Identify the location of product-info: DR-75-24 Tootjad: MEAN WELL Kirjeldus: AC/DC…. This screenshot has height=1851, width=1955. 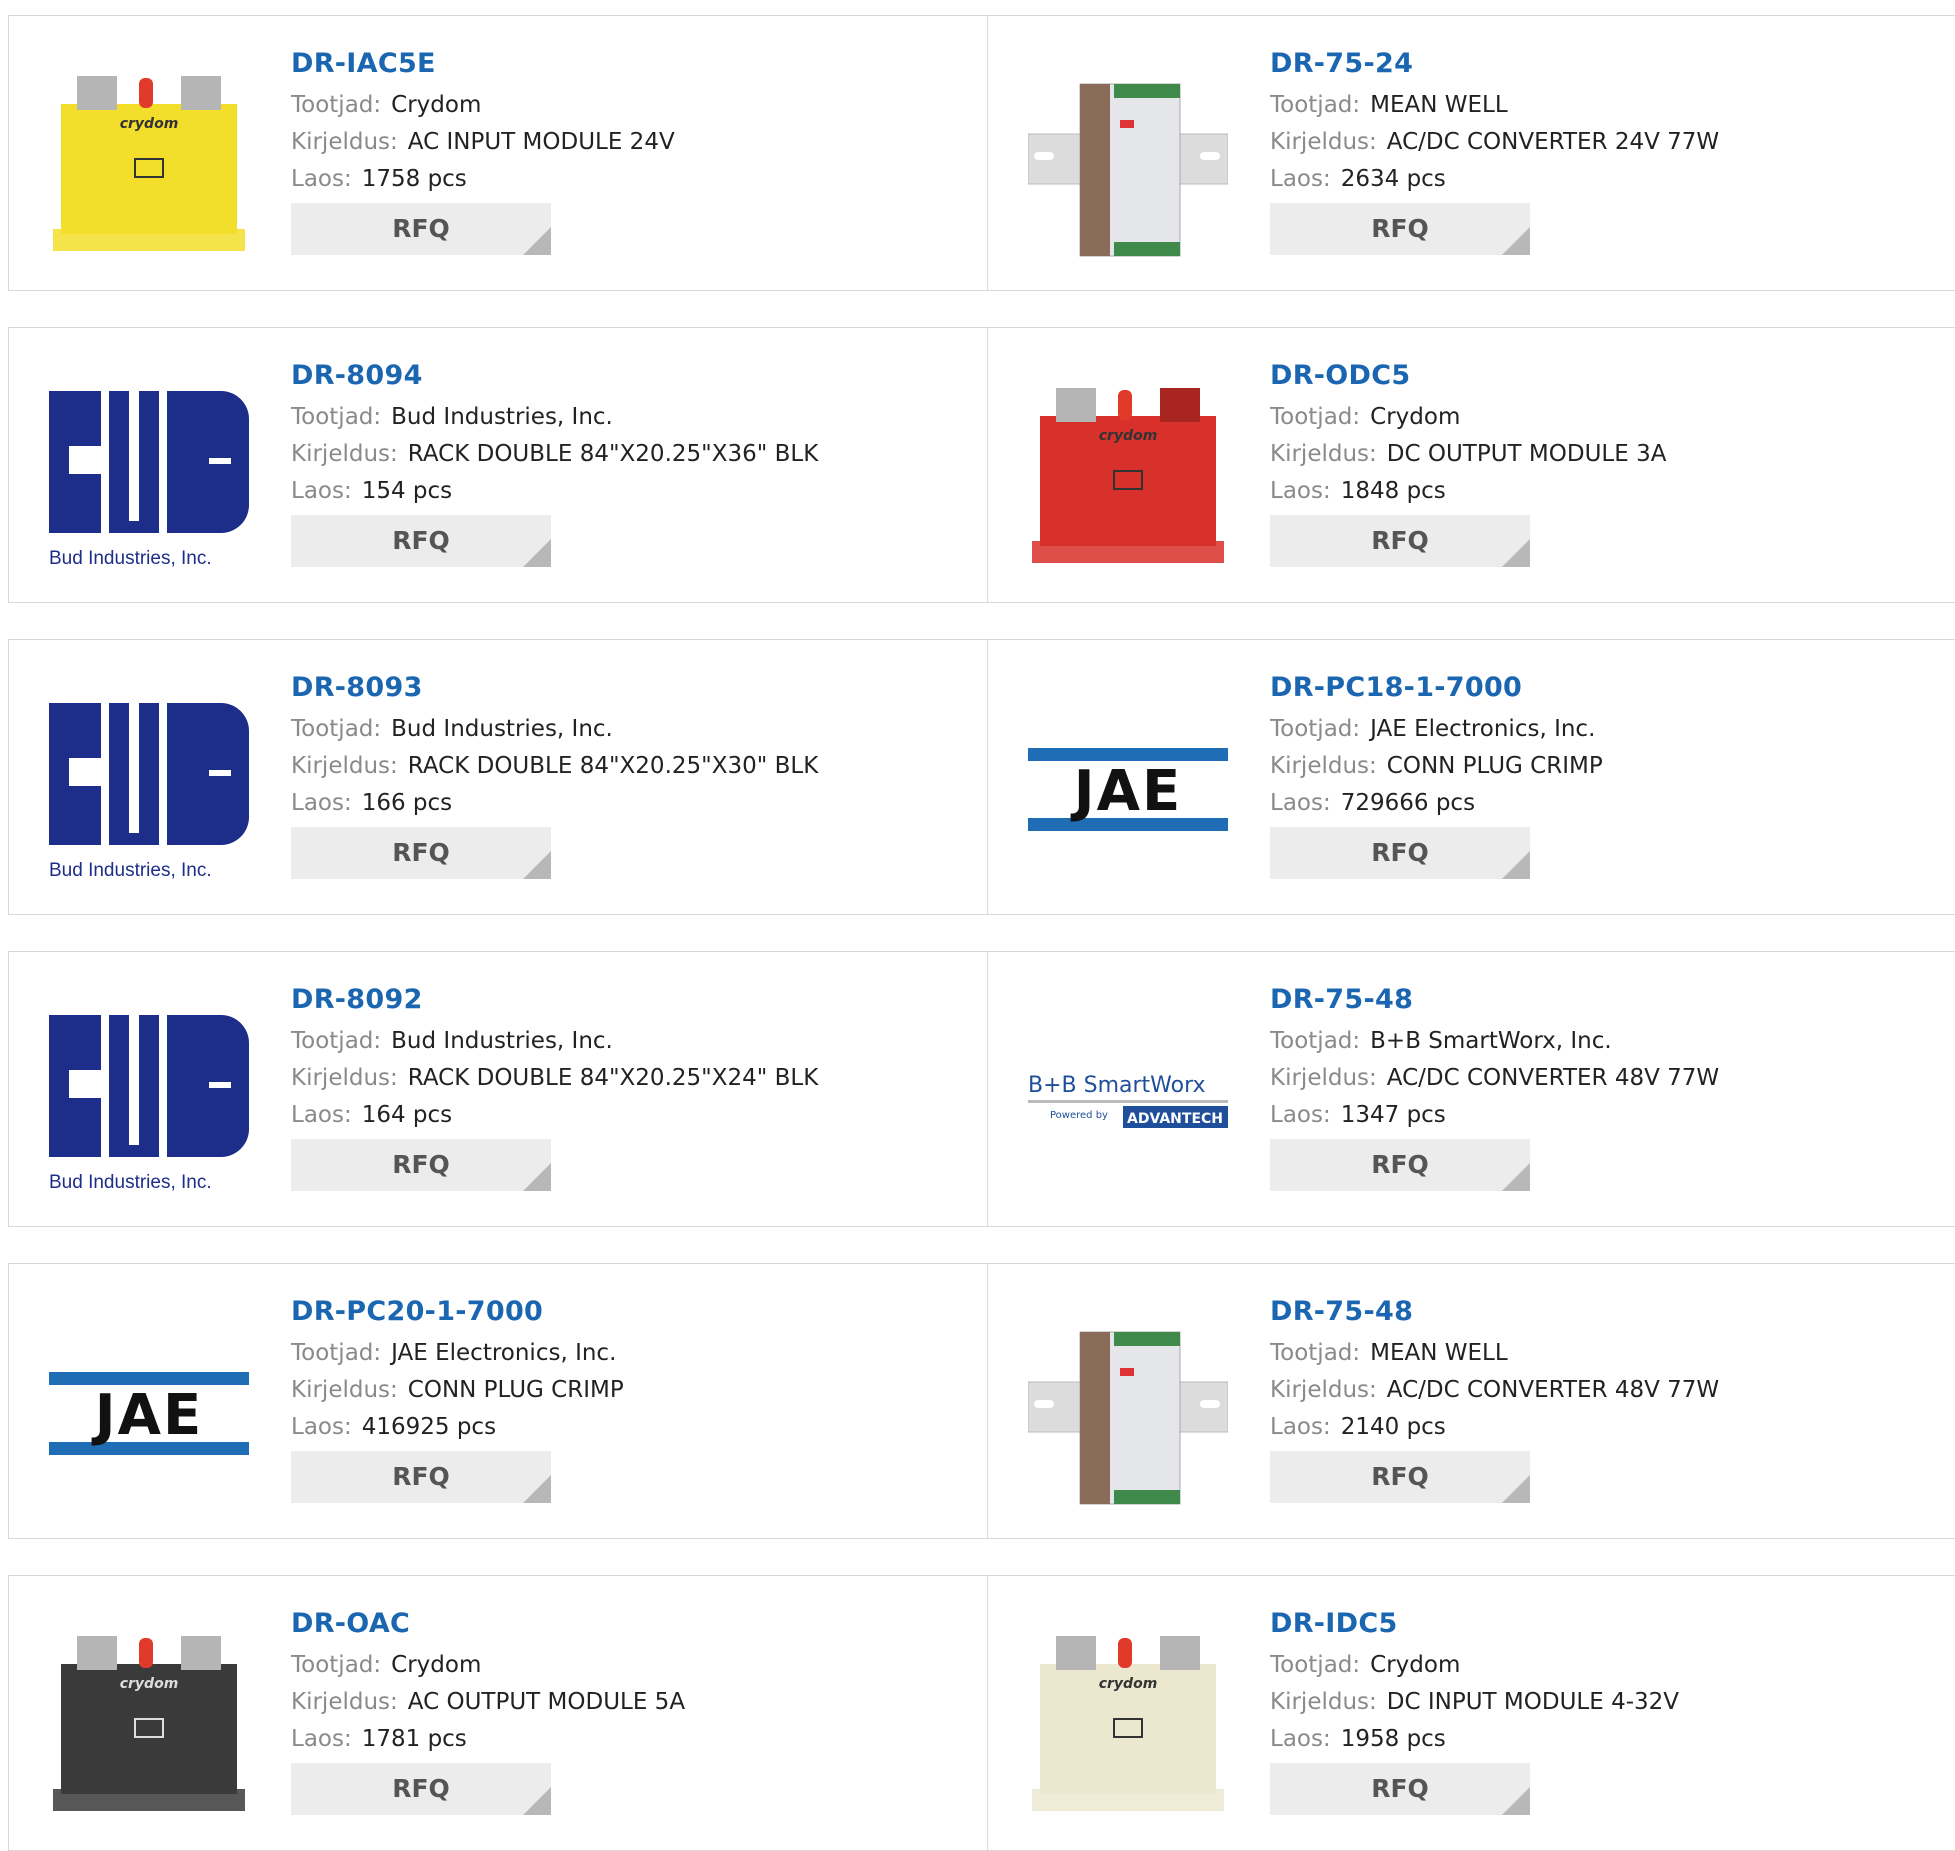
(1494, 150).